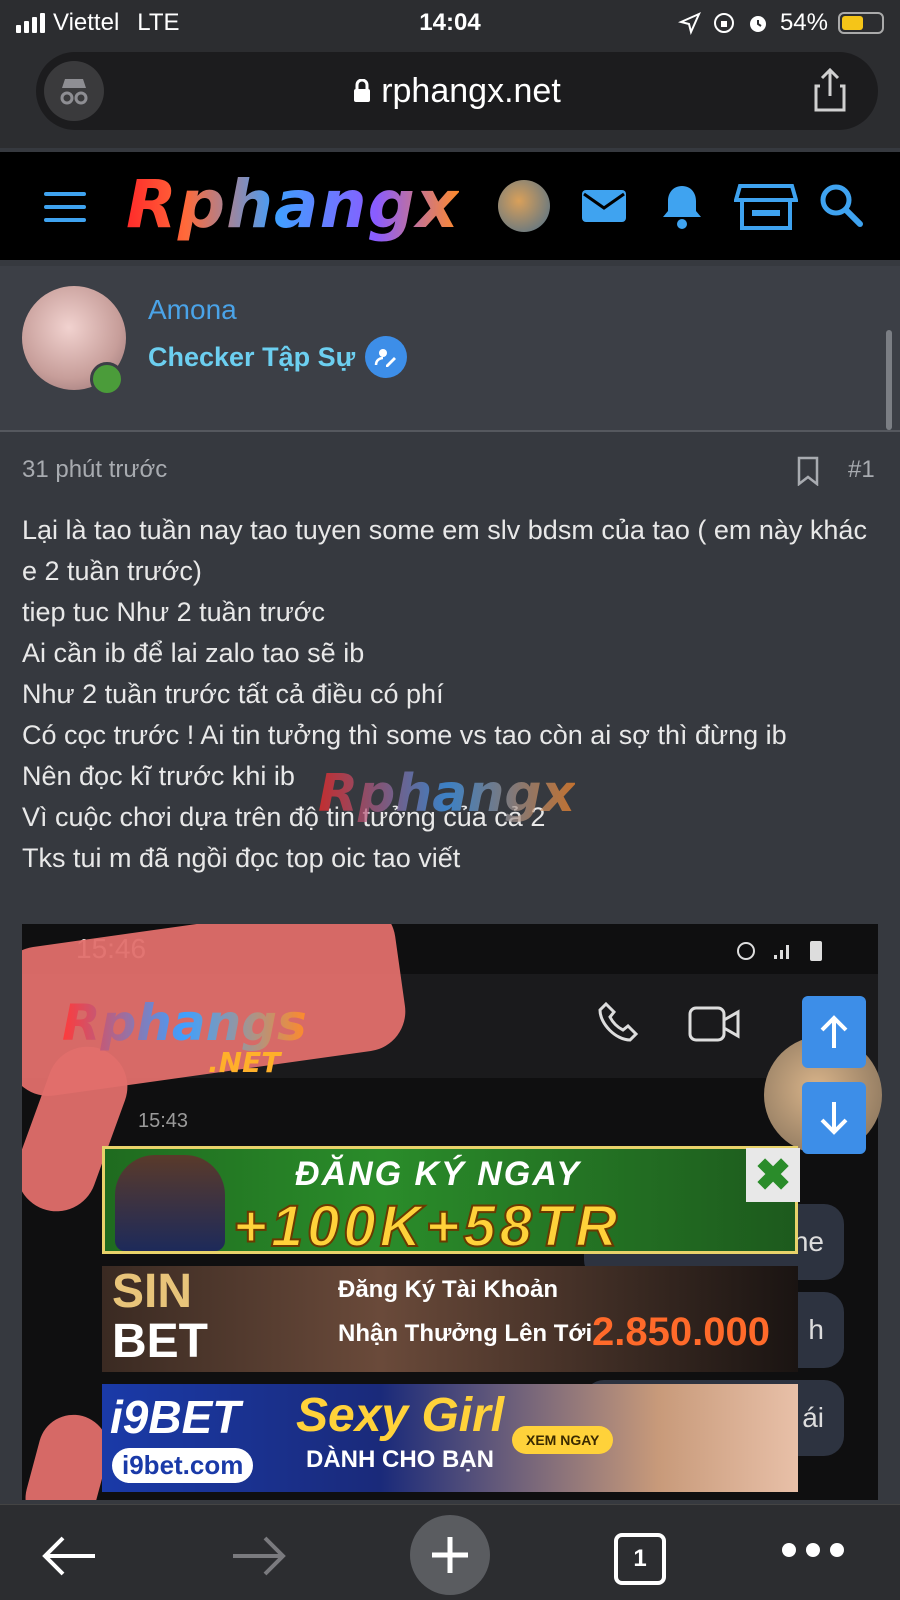 The width and height of the screenshot is (900, 1600). I want to click on arrow-left-icon, so click(68, 1556).